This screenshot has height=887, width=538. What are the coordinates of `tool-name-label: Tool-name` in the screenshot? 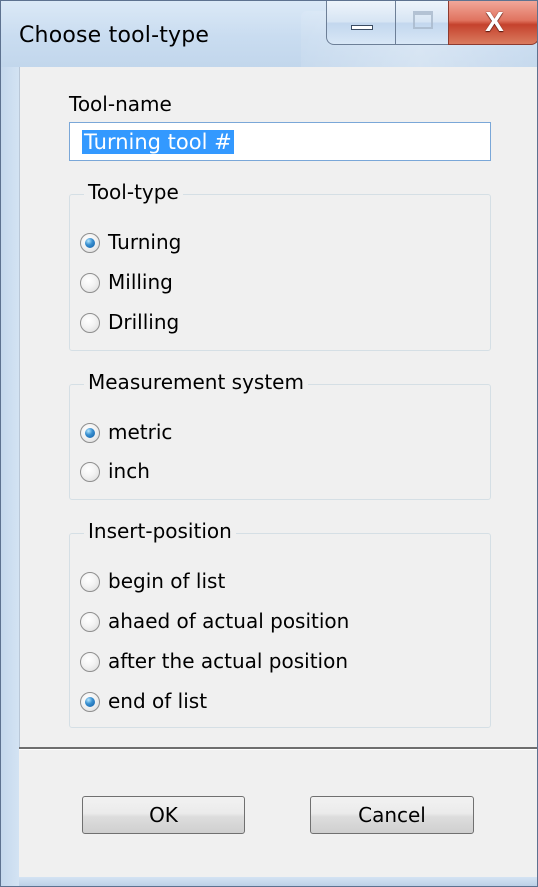 It's located at (120, 104).